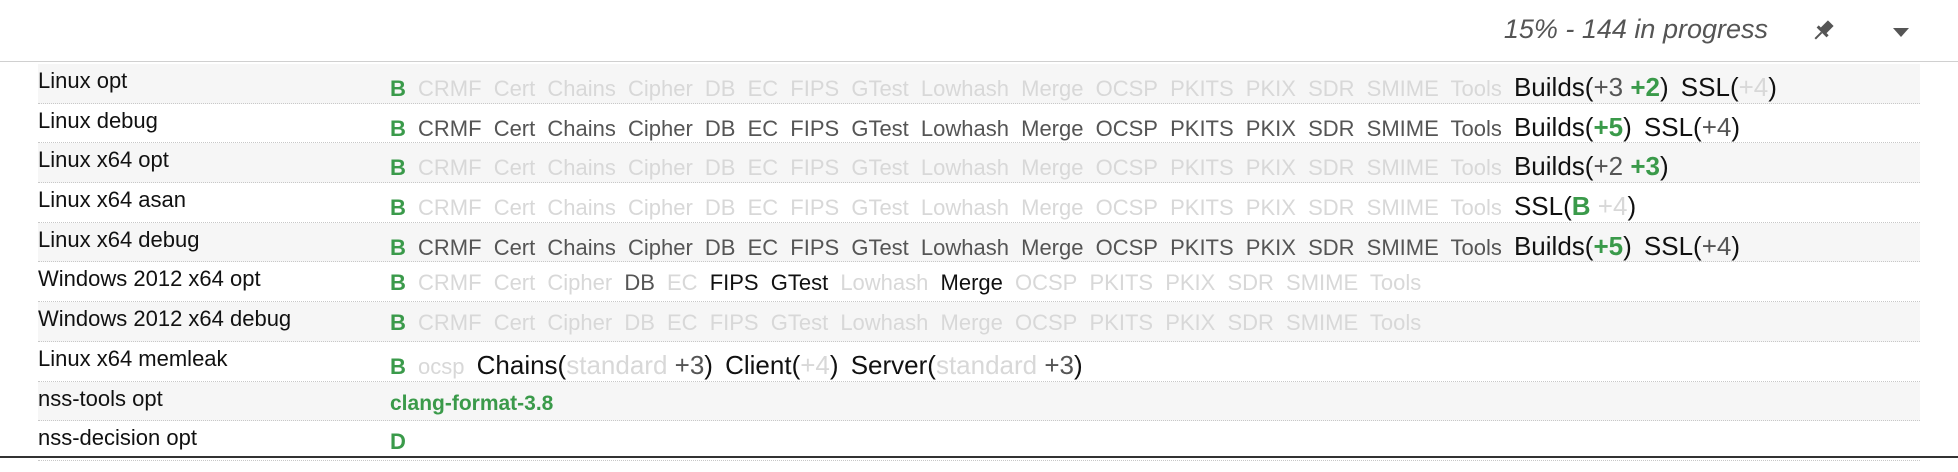 This screenshot has width=1958, height=472. Describe the element at coordinates (781, 365) in the screenshot. I see `group-client: Client(+4)` at that location.